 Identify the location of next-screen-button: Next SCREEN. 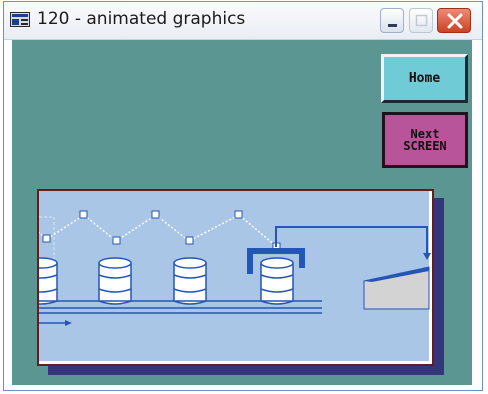
(425, 140).